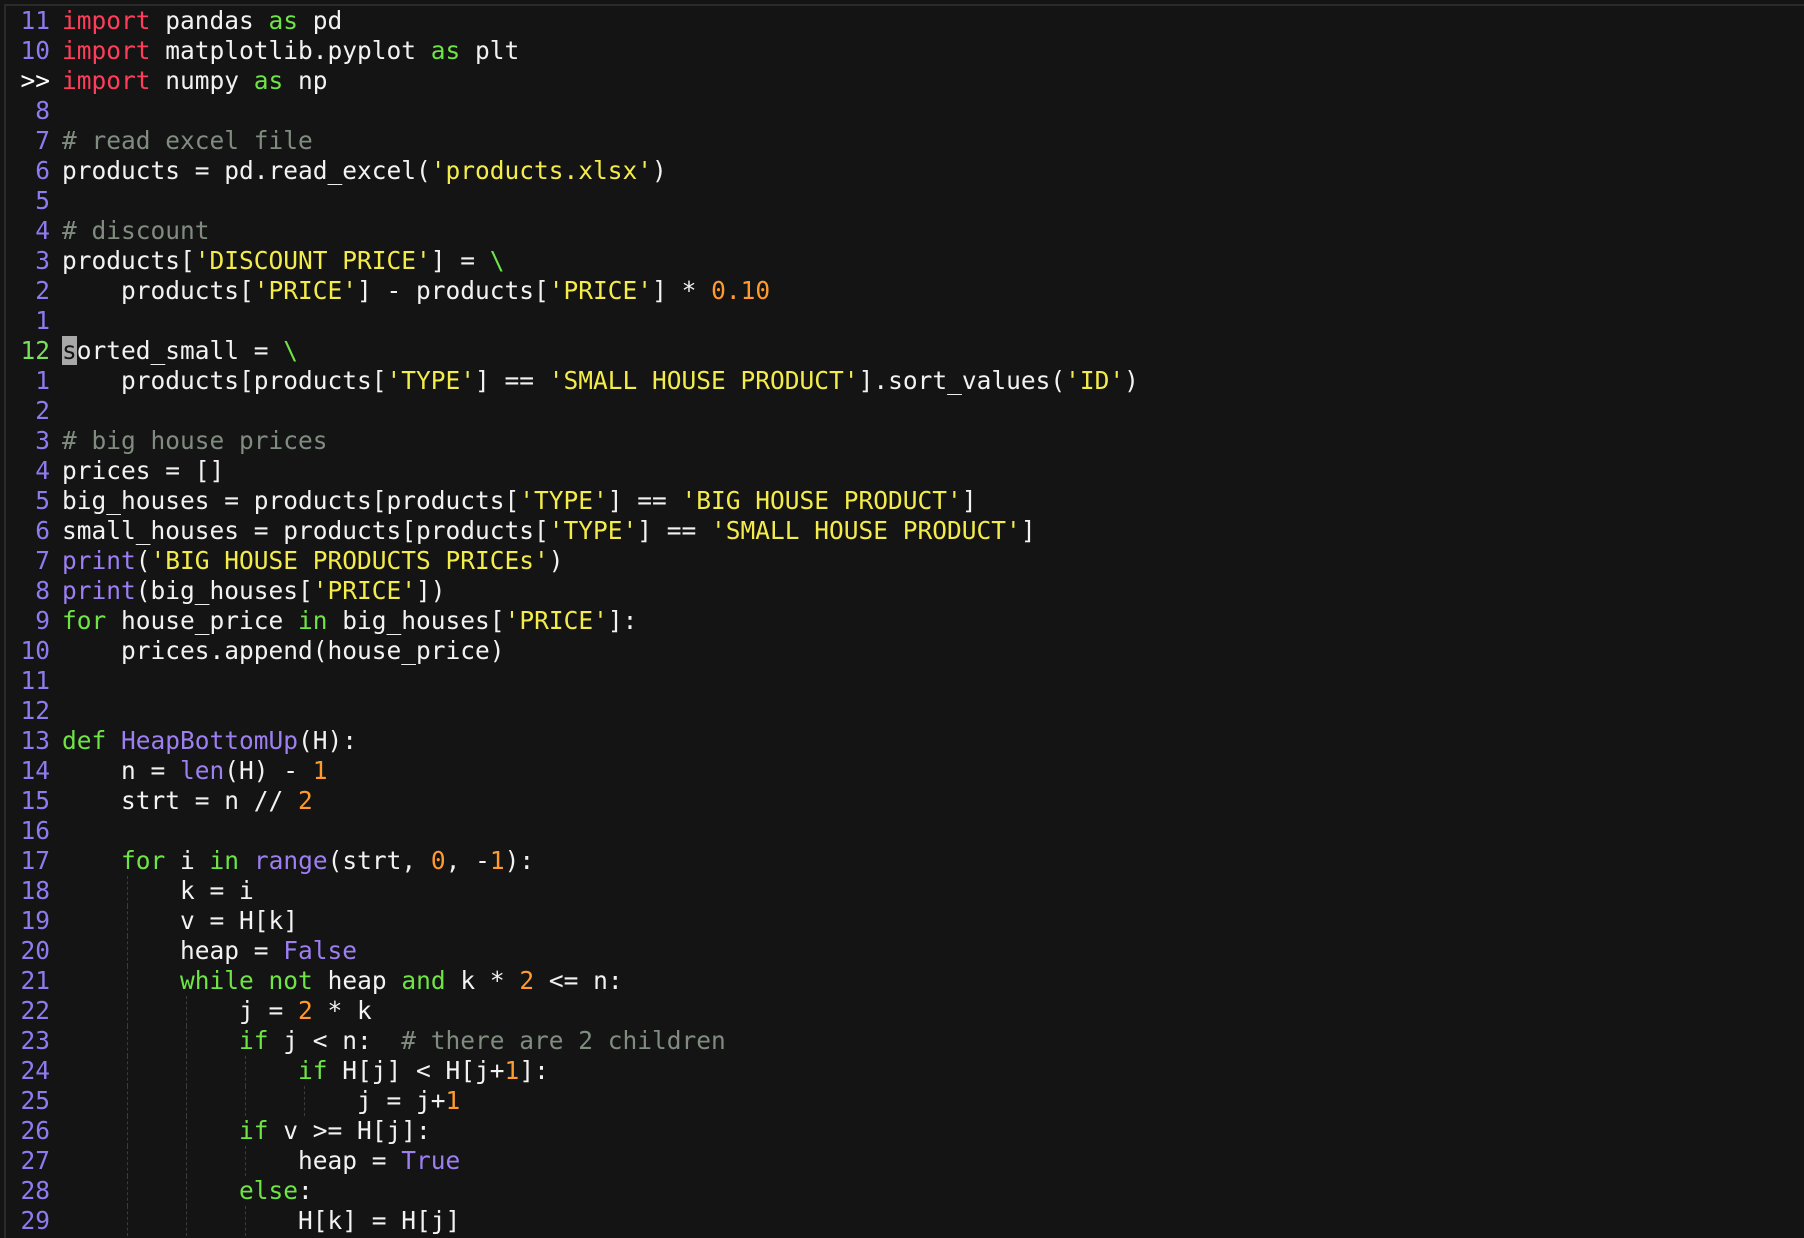 The width and height of the screenshot is (1804, 1238). I want to click on code-token: ] ==, so click(512, 380).